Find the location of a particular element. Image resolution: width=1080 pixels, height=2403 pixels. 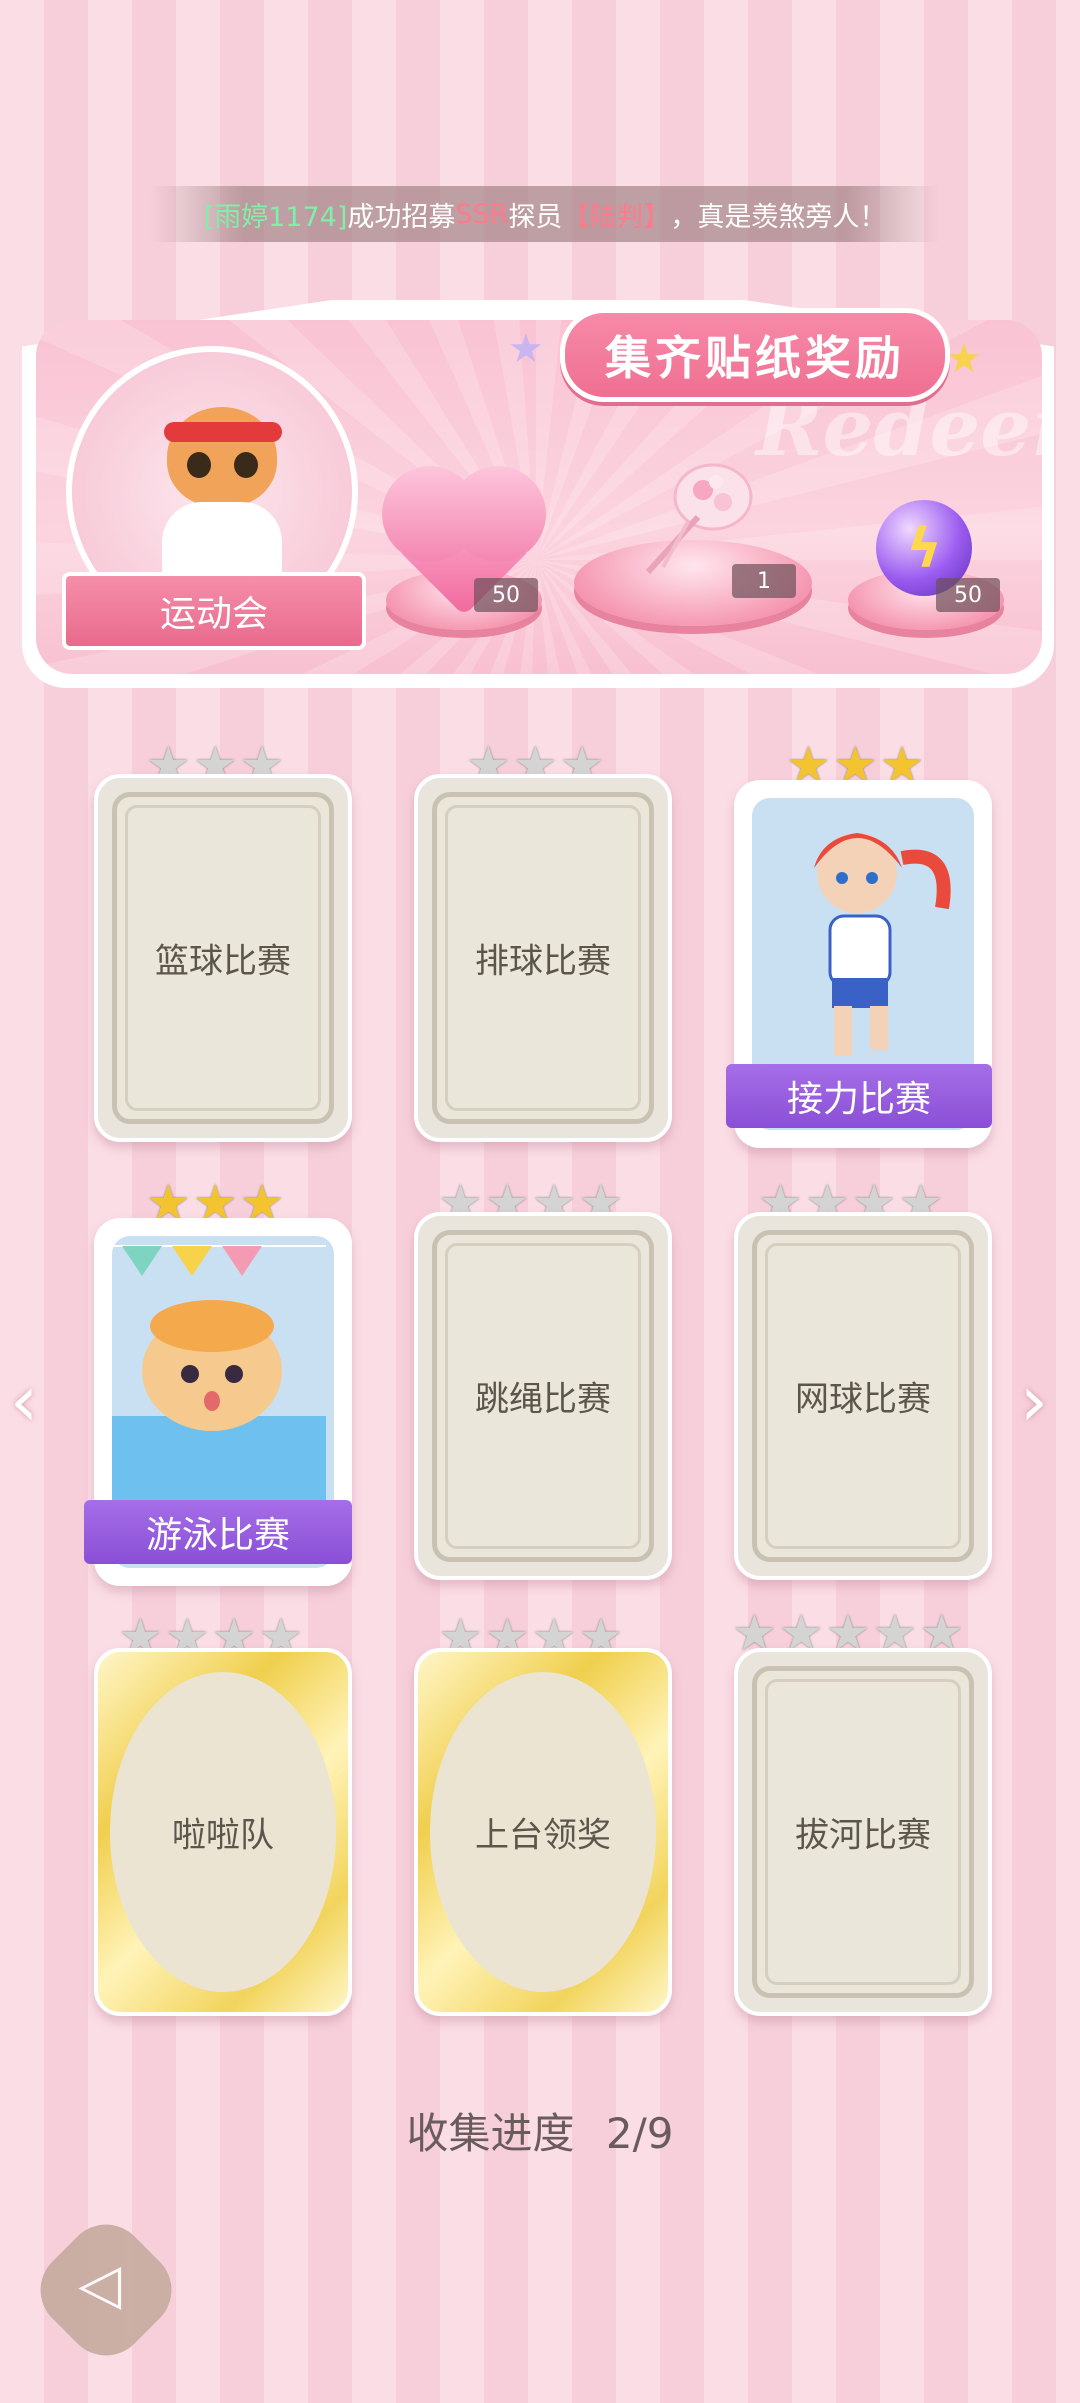

sticker-name: 篮球比赛 is located at coordinates (223, 961).